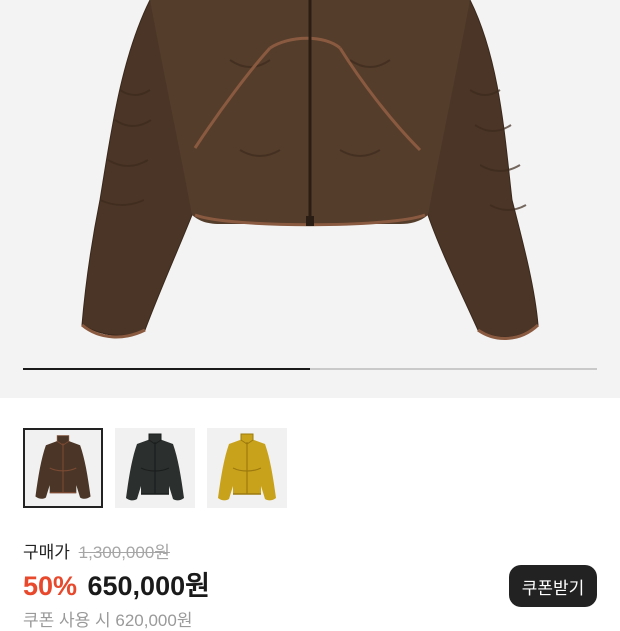 The height and width of the screenshot is (631, 620). What do you see at coordinates (50, 586) in the screenshot?
I see `discount-rate: 50%` at bounding box center [50, 586].